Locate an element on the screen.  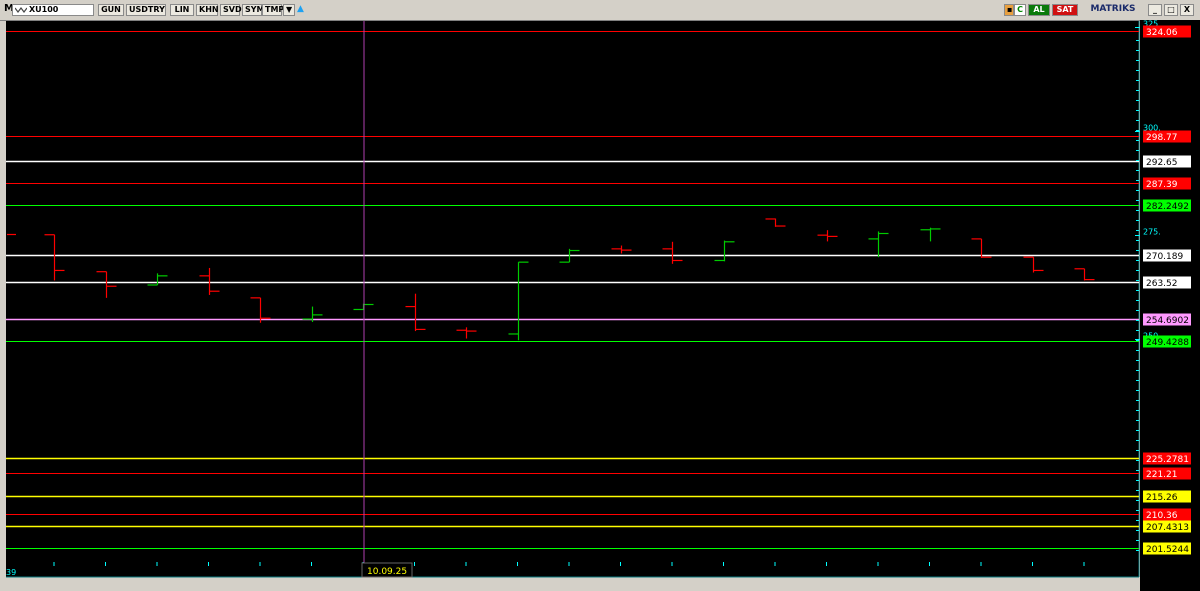
x-axis-start-label: 39 is located at coordinates (11, 572).